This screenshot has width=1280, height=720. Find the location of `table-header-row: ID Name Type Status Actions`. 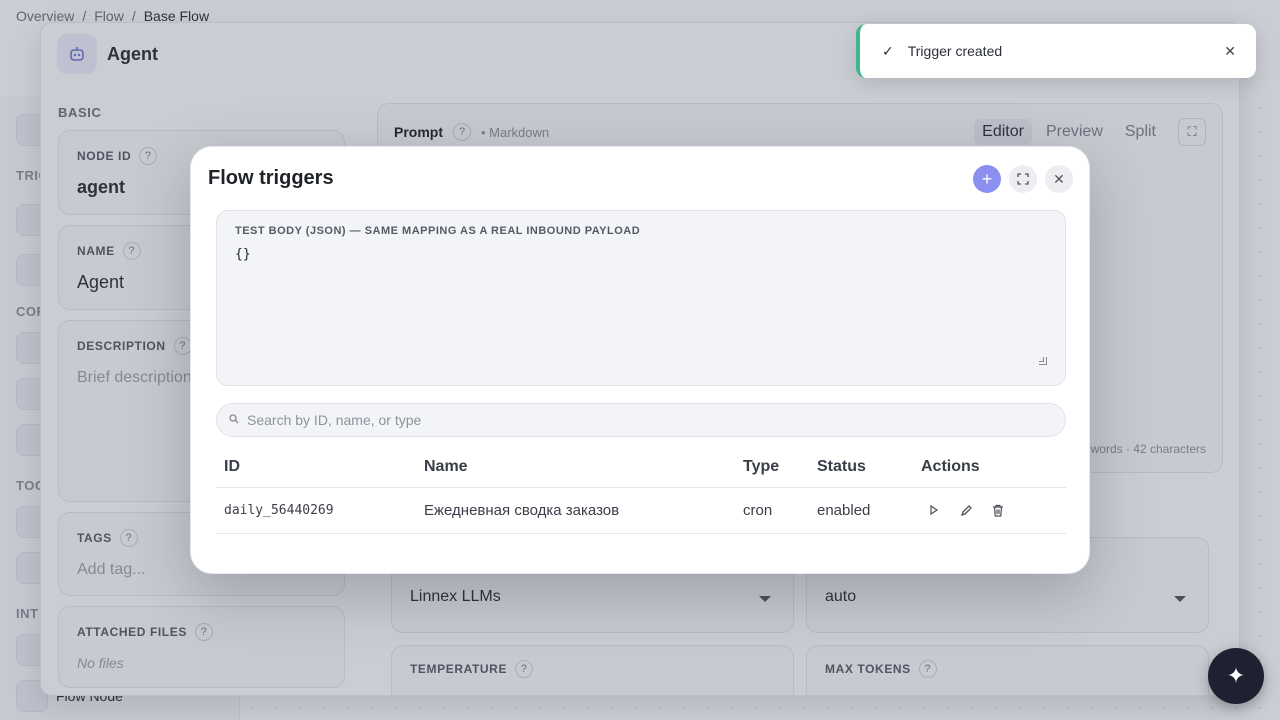

table-header-row: ID Name Type Status Actions is located at coordinates (641, 467).